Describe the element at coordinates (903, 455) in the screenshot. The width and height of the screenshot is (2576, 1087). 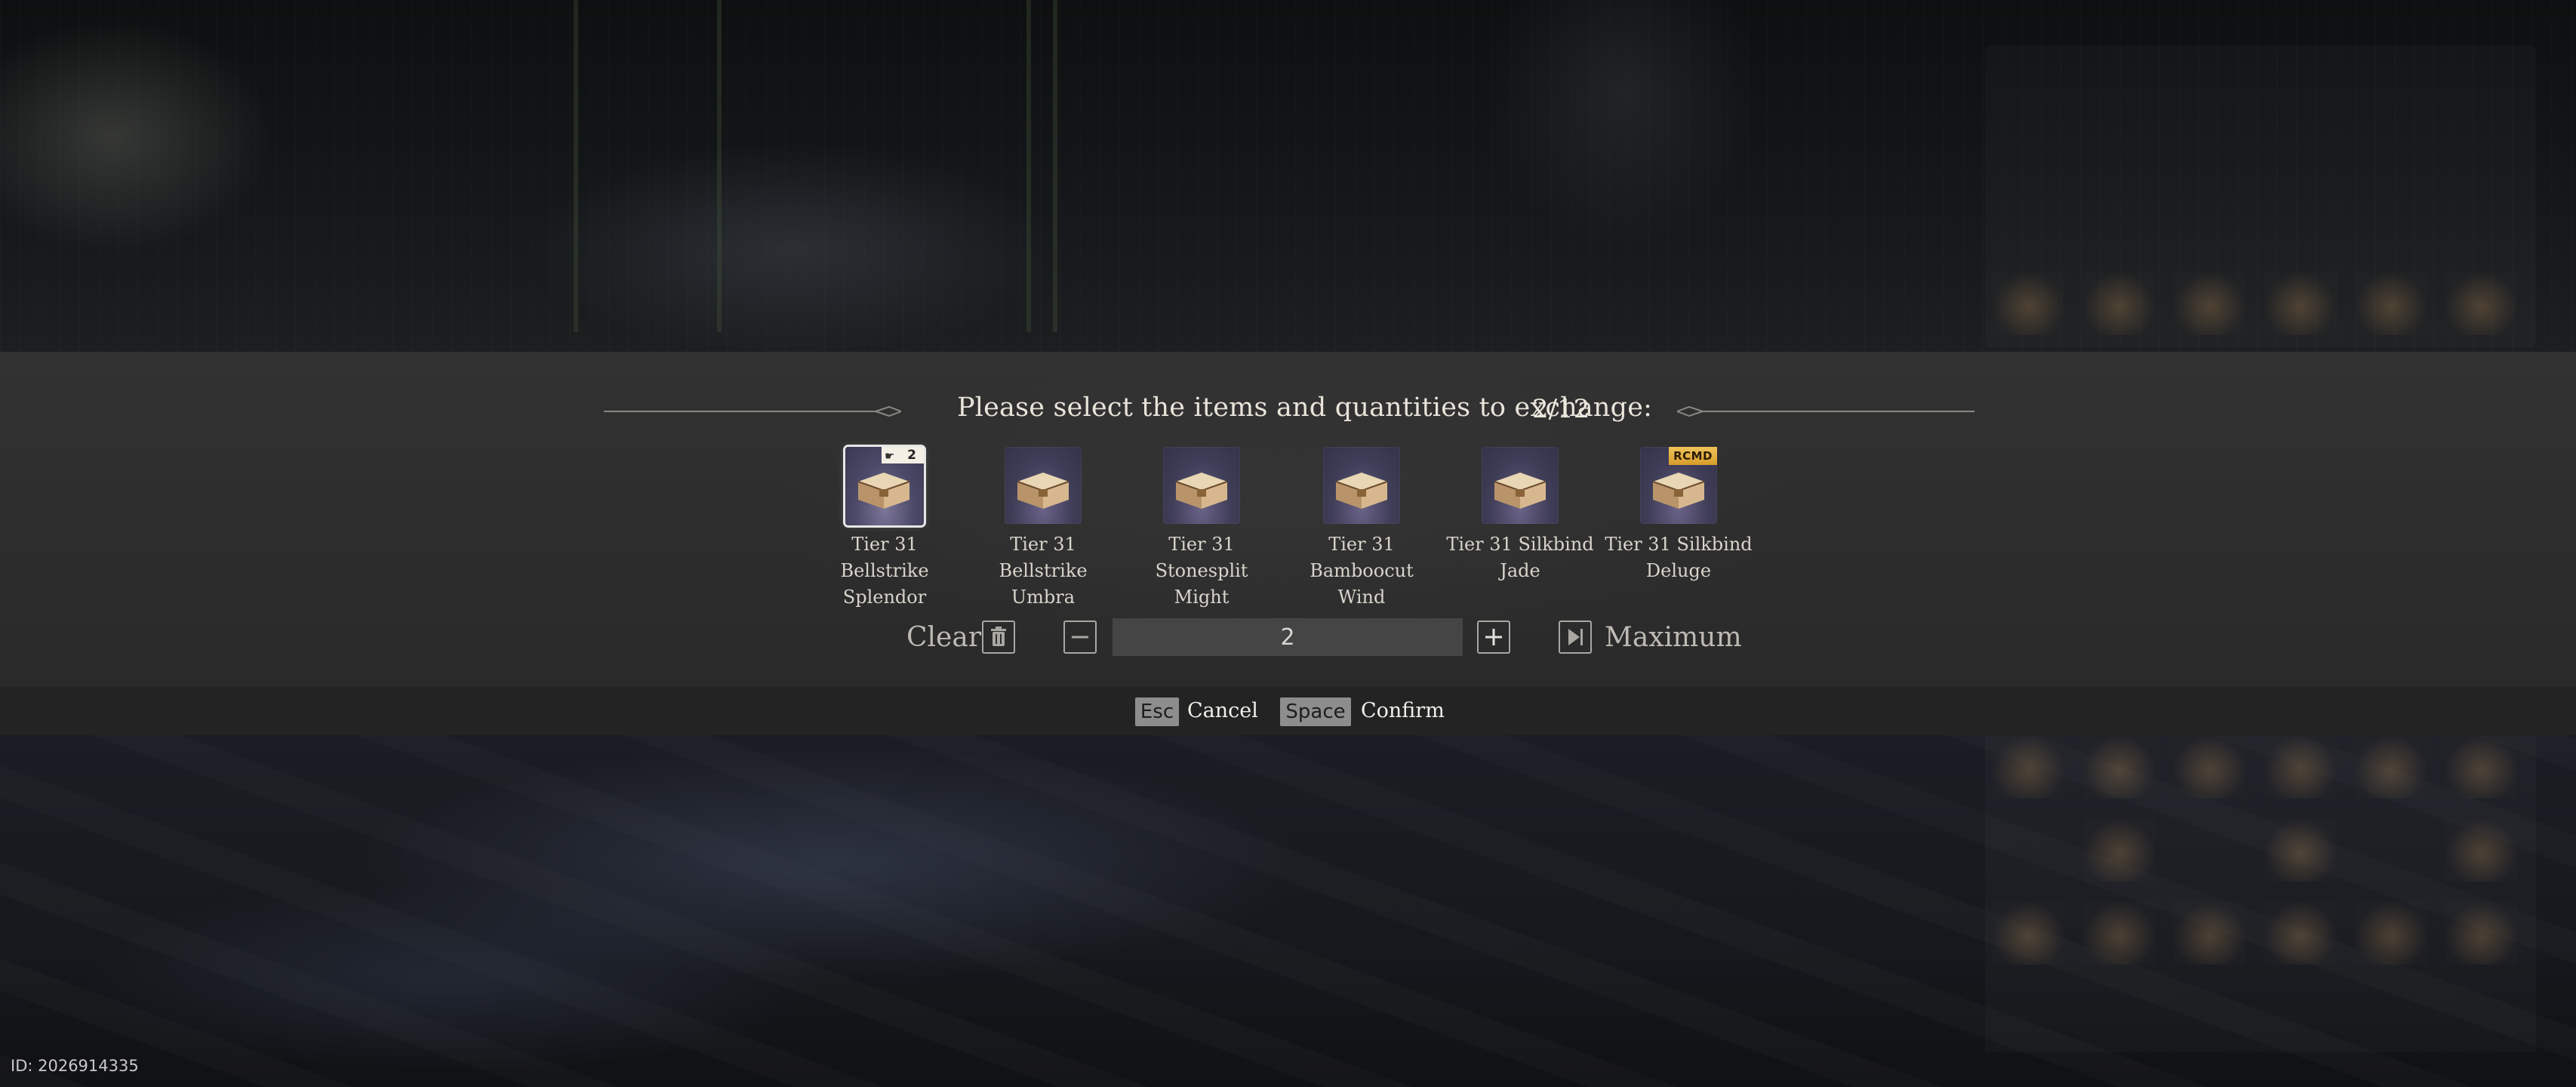
I see `quantity-badge: ☛ 2` at that location.